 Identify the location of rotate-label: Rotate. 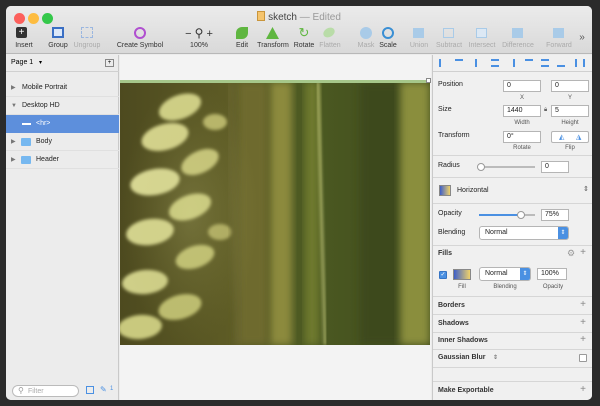
(304, 45).